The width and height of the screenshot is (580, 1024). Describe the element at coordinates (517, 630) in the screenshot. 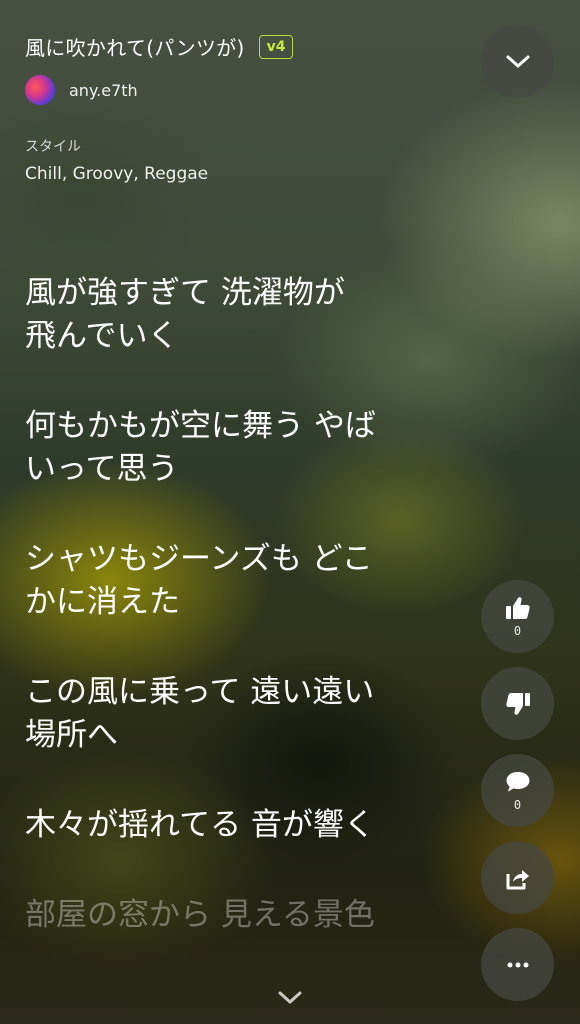

I see `like-count: 0` at that location.